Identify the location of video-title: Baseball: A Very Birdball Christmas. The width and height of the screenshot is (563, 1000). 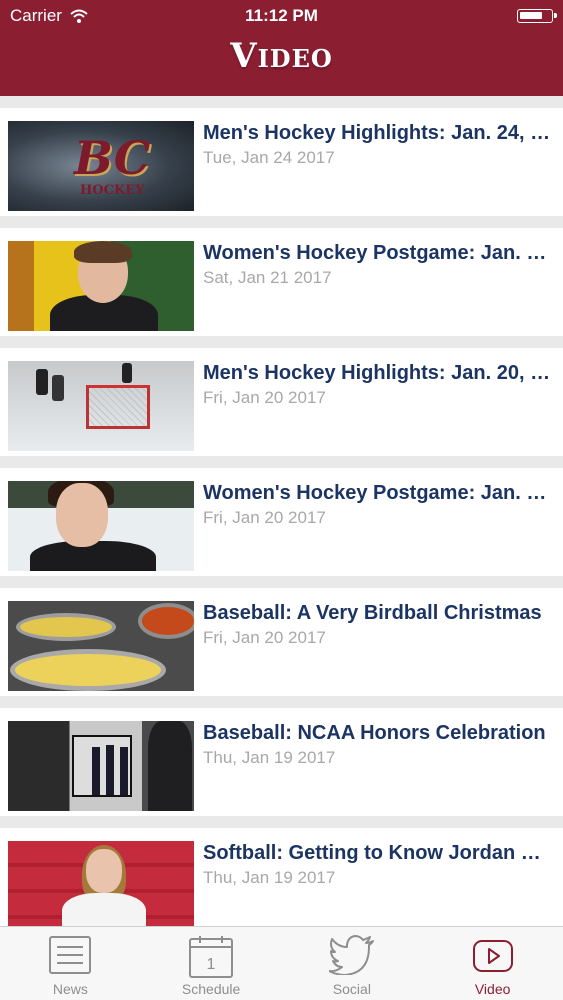
(379, 613).